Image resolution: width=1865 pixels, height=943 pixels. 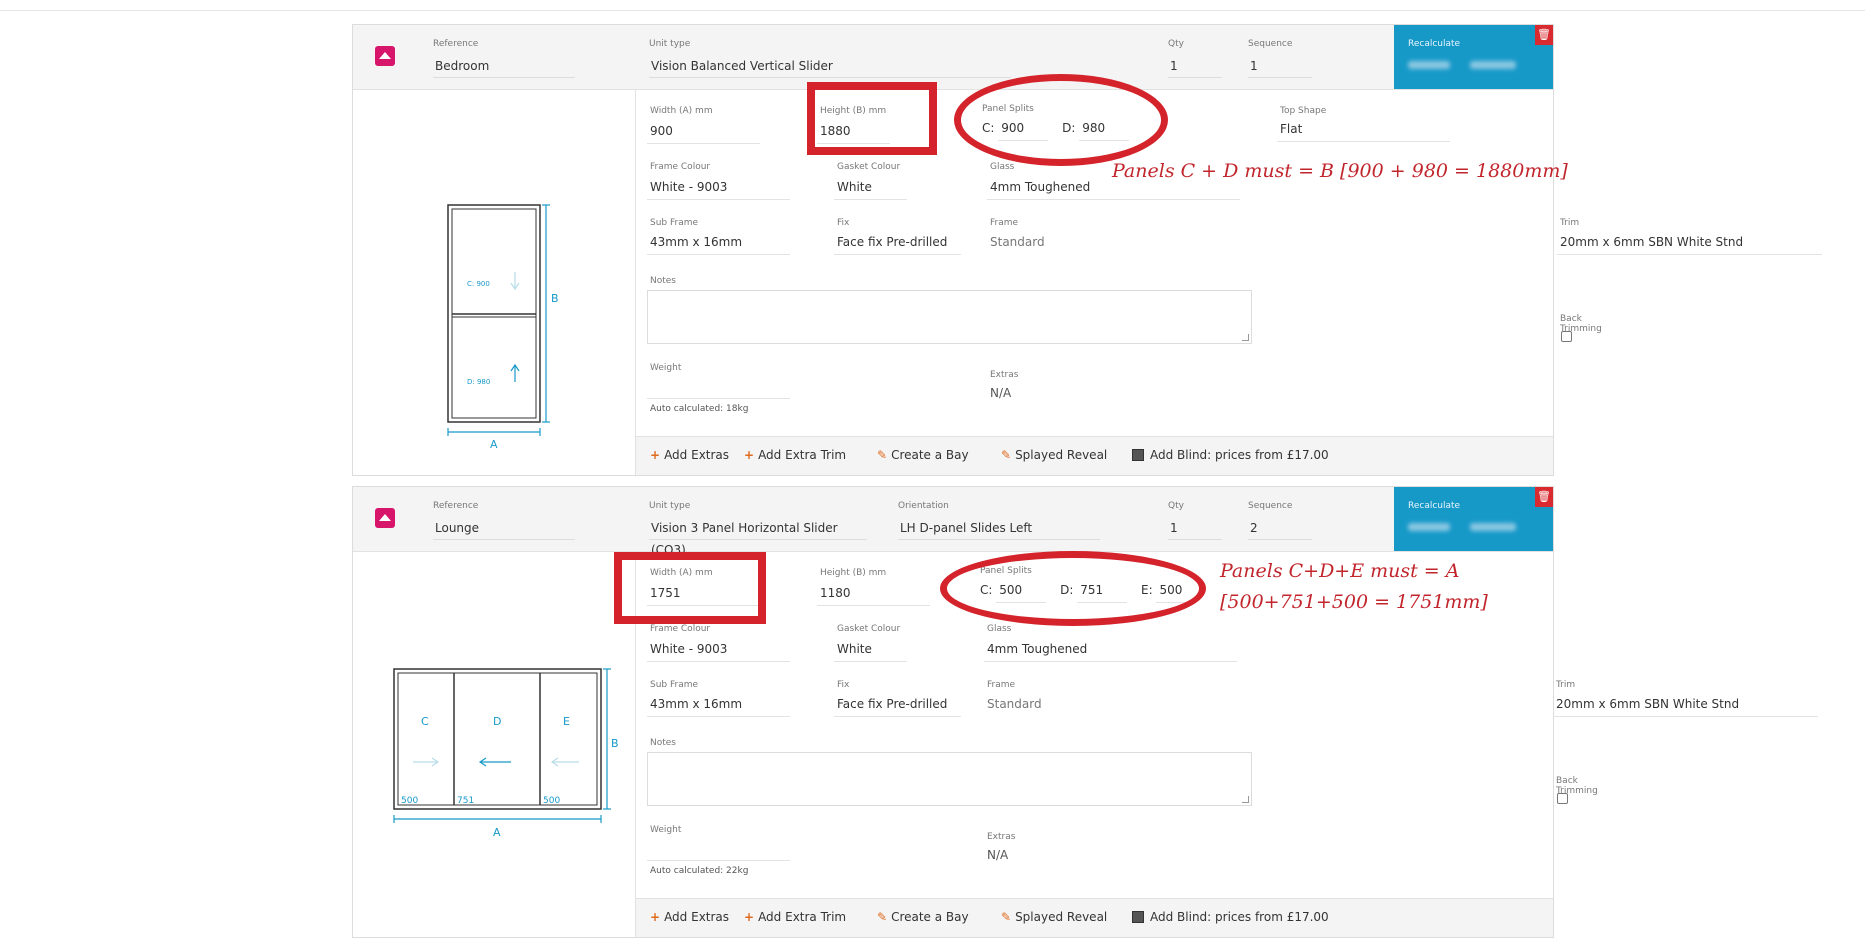 I want to click on sequence-field: 2, so click(x=1280, y=528).